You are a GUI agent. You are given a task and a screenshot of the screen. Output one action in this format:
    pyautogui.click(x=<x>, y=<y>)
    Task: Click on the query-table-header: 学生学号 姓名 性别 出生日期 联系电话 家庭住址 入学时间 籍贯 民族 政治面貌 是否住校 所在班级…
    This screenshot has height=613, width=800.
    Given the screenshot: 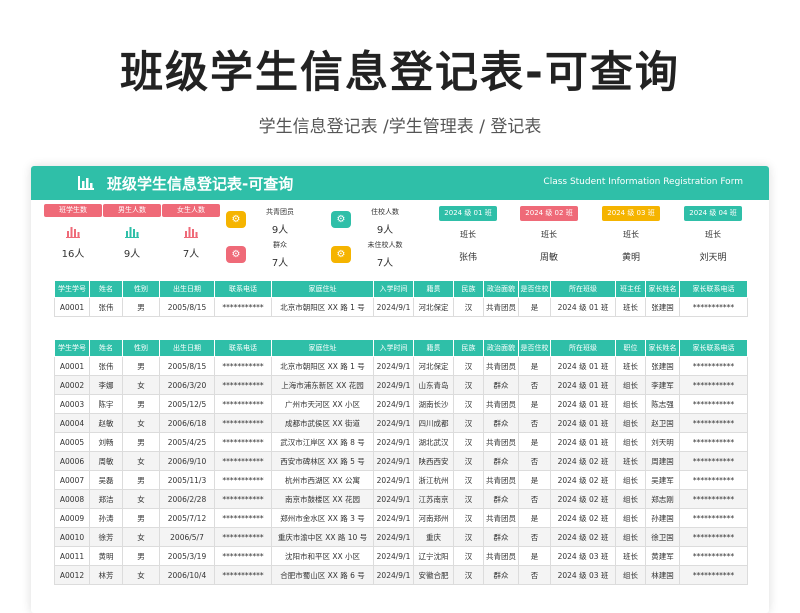 What is the action you would take?
    pyautogui.click(x=401, y=289)
    